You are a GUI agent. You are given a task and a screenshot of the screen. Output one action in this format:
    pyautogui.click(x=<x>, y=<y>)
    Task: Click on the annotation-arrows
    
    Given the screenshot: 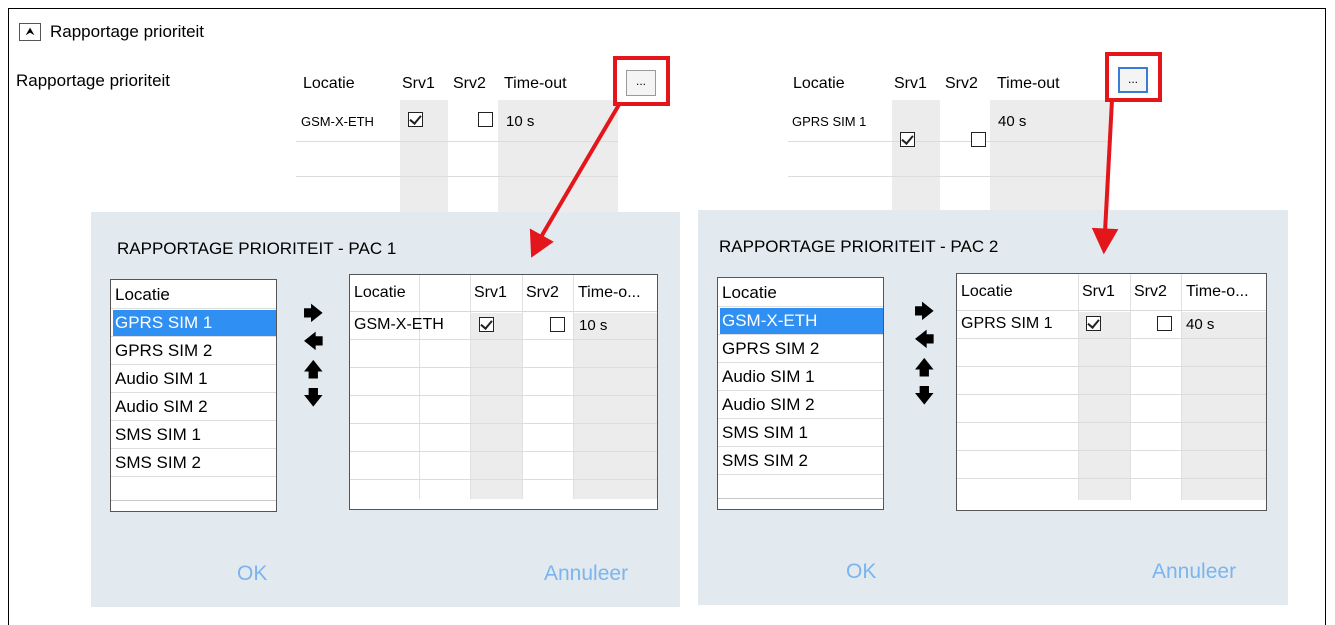 What is the action you would take?
    pyautogui.click(x=824, y=178)
    